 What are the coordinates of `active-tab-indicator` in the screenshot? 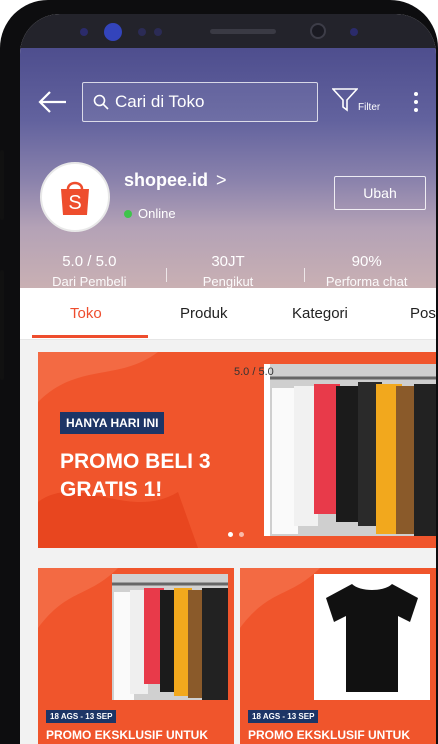 It's located at (90, 336).